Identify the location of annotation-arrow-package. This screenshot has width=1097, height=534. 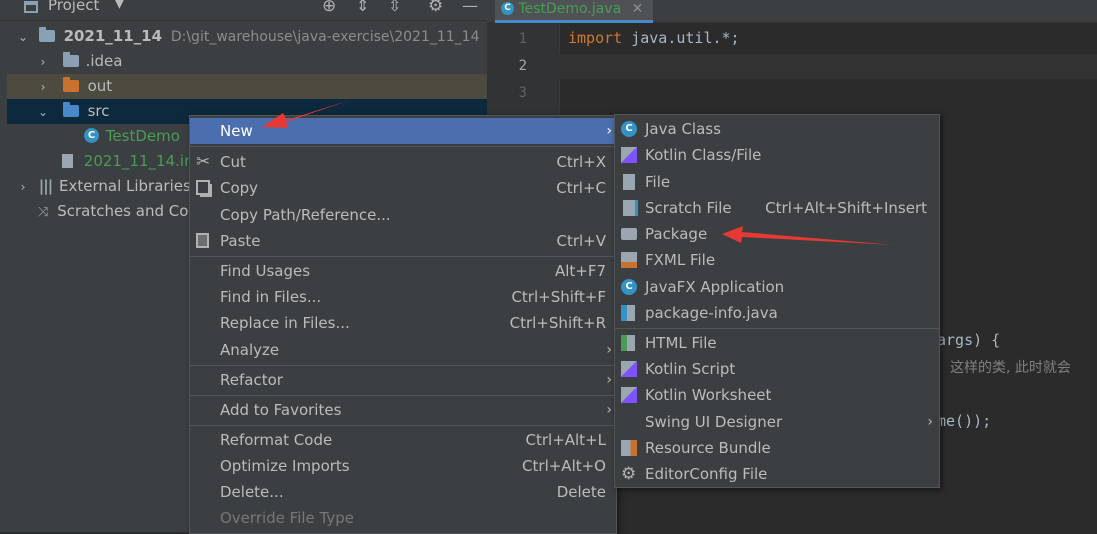
(808, 235).